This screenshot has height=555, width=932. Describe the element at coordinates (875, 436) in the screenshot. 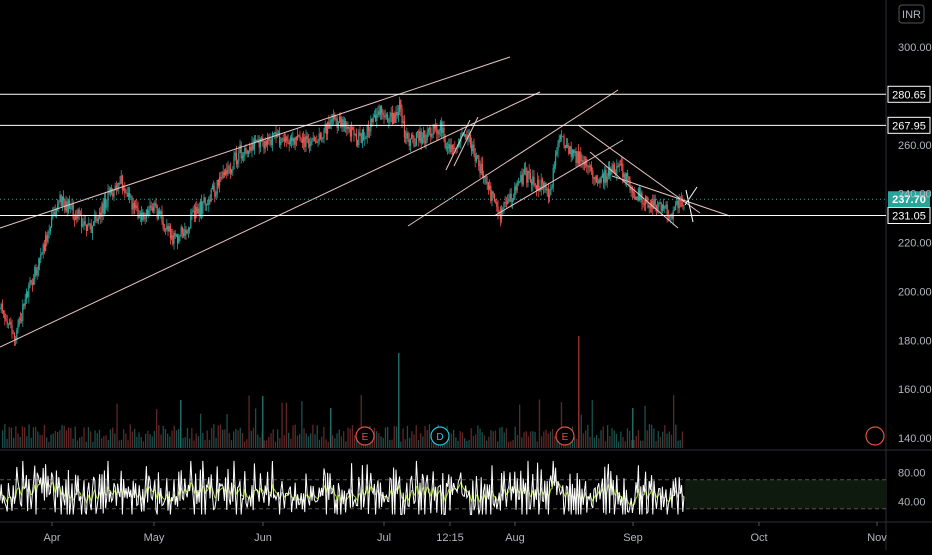

I see `earnings-marker` at that location.